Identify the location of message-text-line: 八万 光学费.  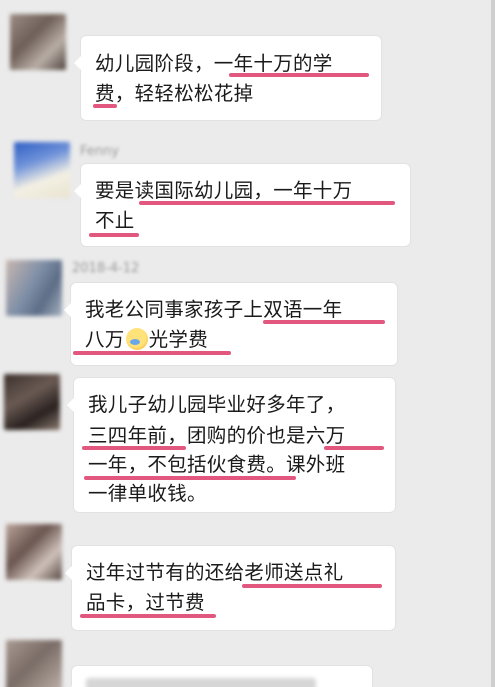
(146, 340).